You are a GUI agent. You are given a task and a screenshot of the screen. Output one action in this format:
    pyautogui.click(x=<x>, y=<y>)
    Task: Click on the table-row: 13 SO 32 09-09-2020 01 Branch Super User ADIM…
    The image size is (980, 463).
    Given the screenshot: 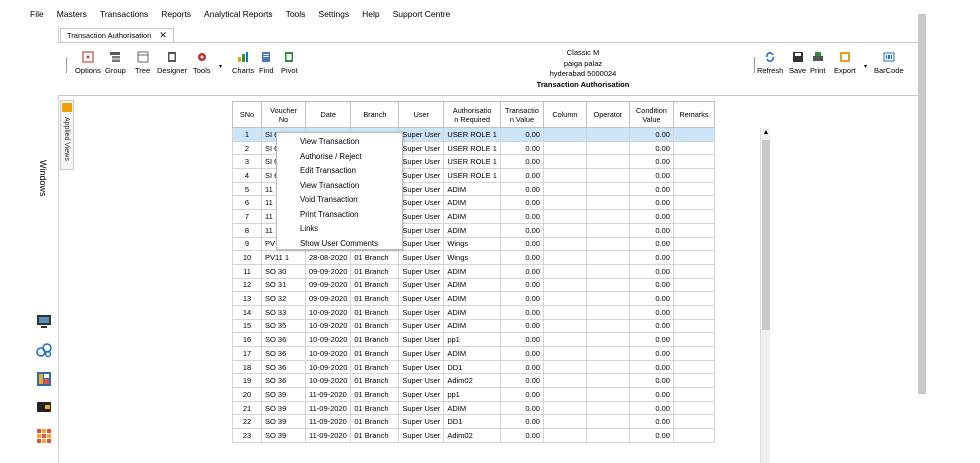 What is the action you would take?
    pyautogui.click(x=473, y=298)
    